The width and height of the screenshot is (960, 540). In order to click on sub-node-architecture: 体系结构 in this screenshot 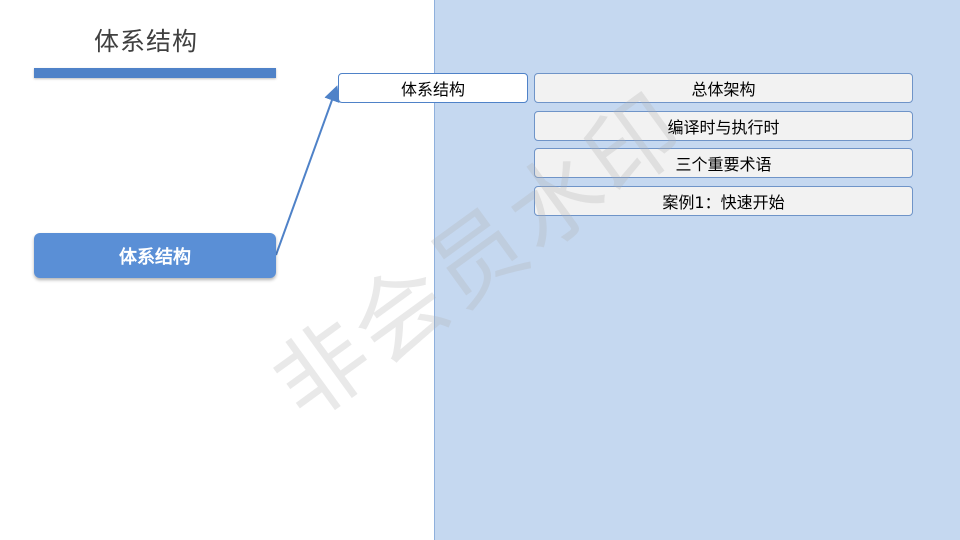, I will do `click(433, 88)`.